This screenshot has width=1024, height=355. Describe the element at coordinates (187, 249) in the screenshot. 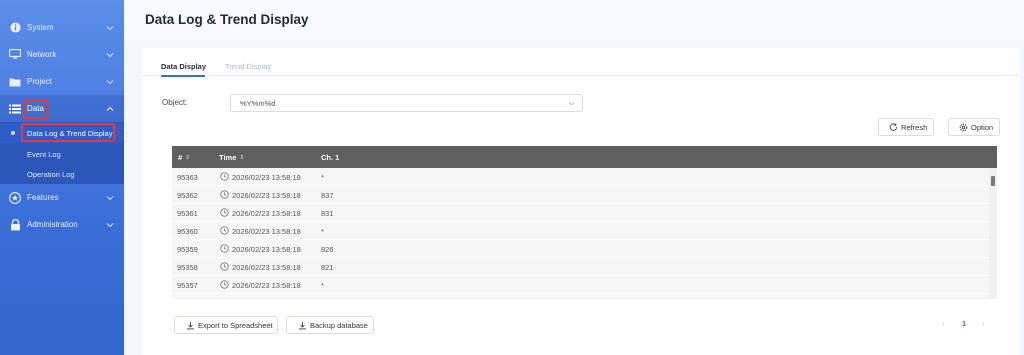

I see `row-id: 95359` at that location.